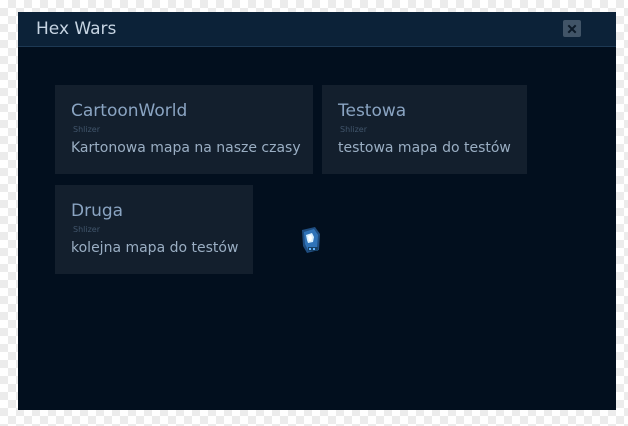 This screenshot has height=426, width=628. What do you see at coordinates (129, 111) in the screenshot?
I see `map-name: CartoonWorld` at bounding box center [129, 111].